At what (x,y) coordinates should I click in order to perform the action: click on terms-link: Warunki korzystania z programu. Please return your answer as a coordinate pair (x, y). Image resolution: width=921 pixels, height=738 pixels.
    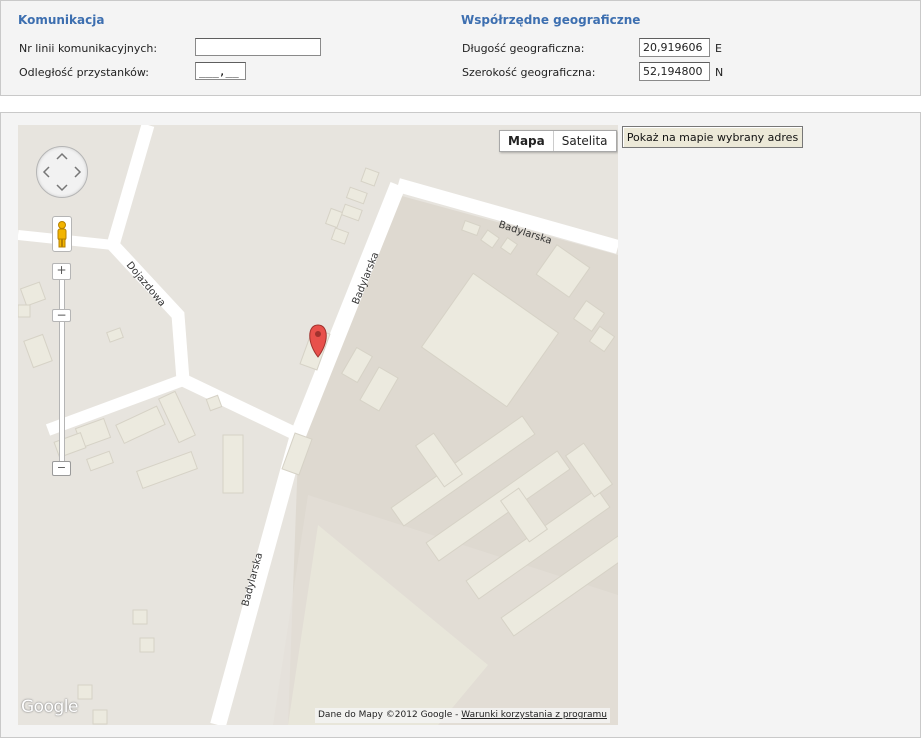
    Looking at the image, I should click on (534, 715).